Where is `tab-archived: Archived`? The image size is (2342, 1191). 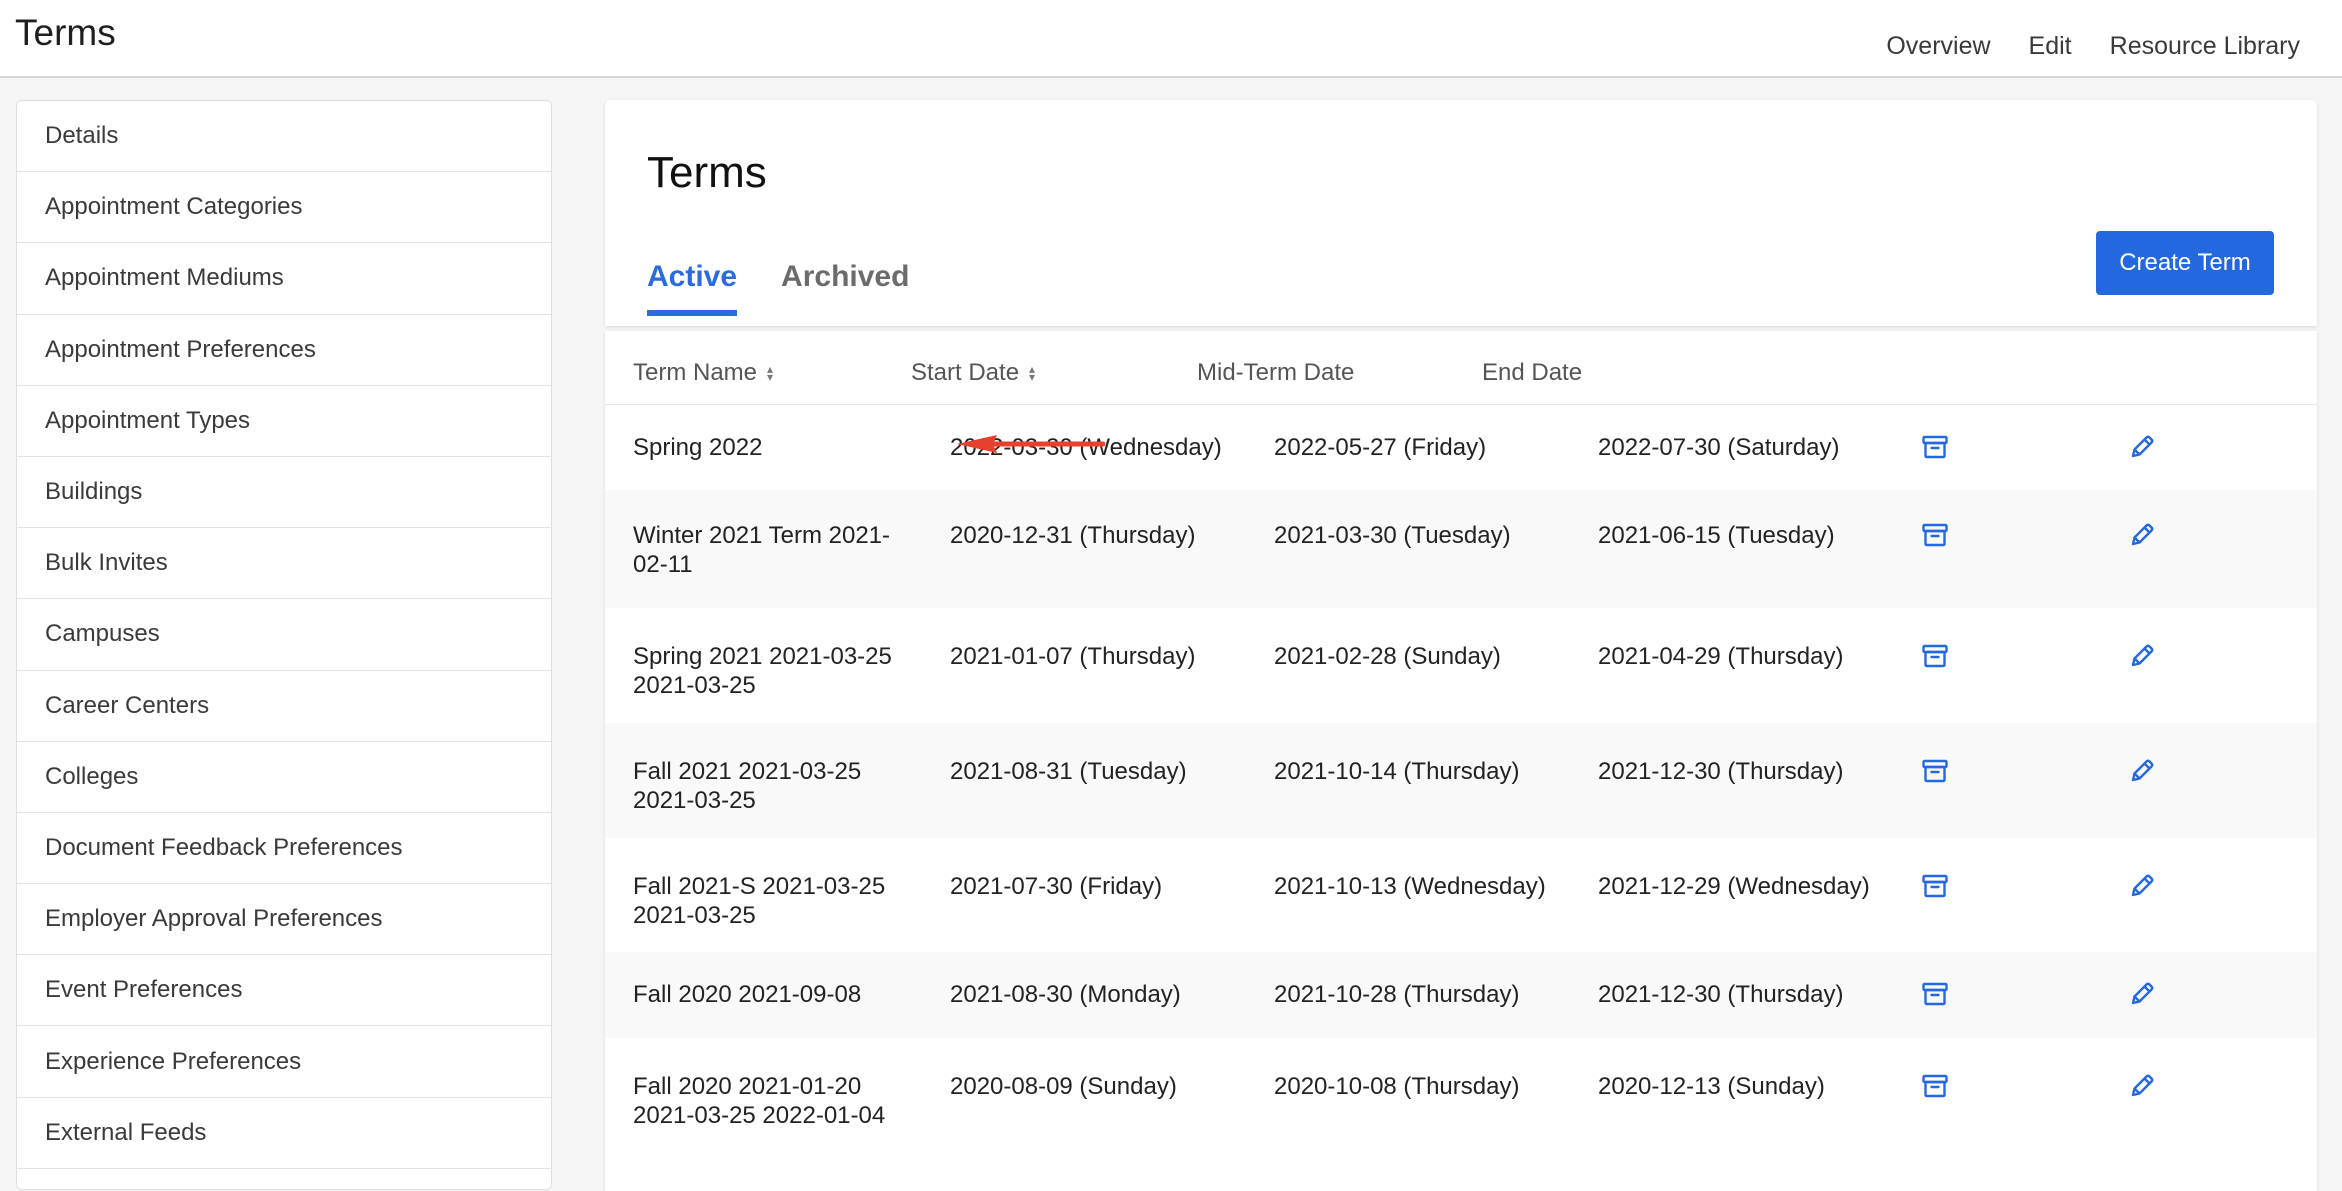
tab-archived: Archived is located at coordinates (845, 288).